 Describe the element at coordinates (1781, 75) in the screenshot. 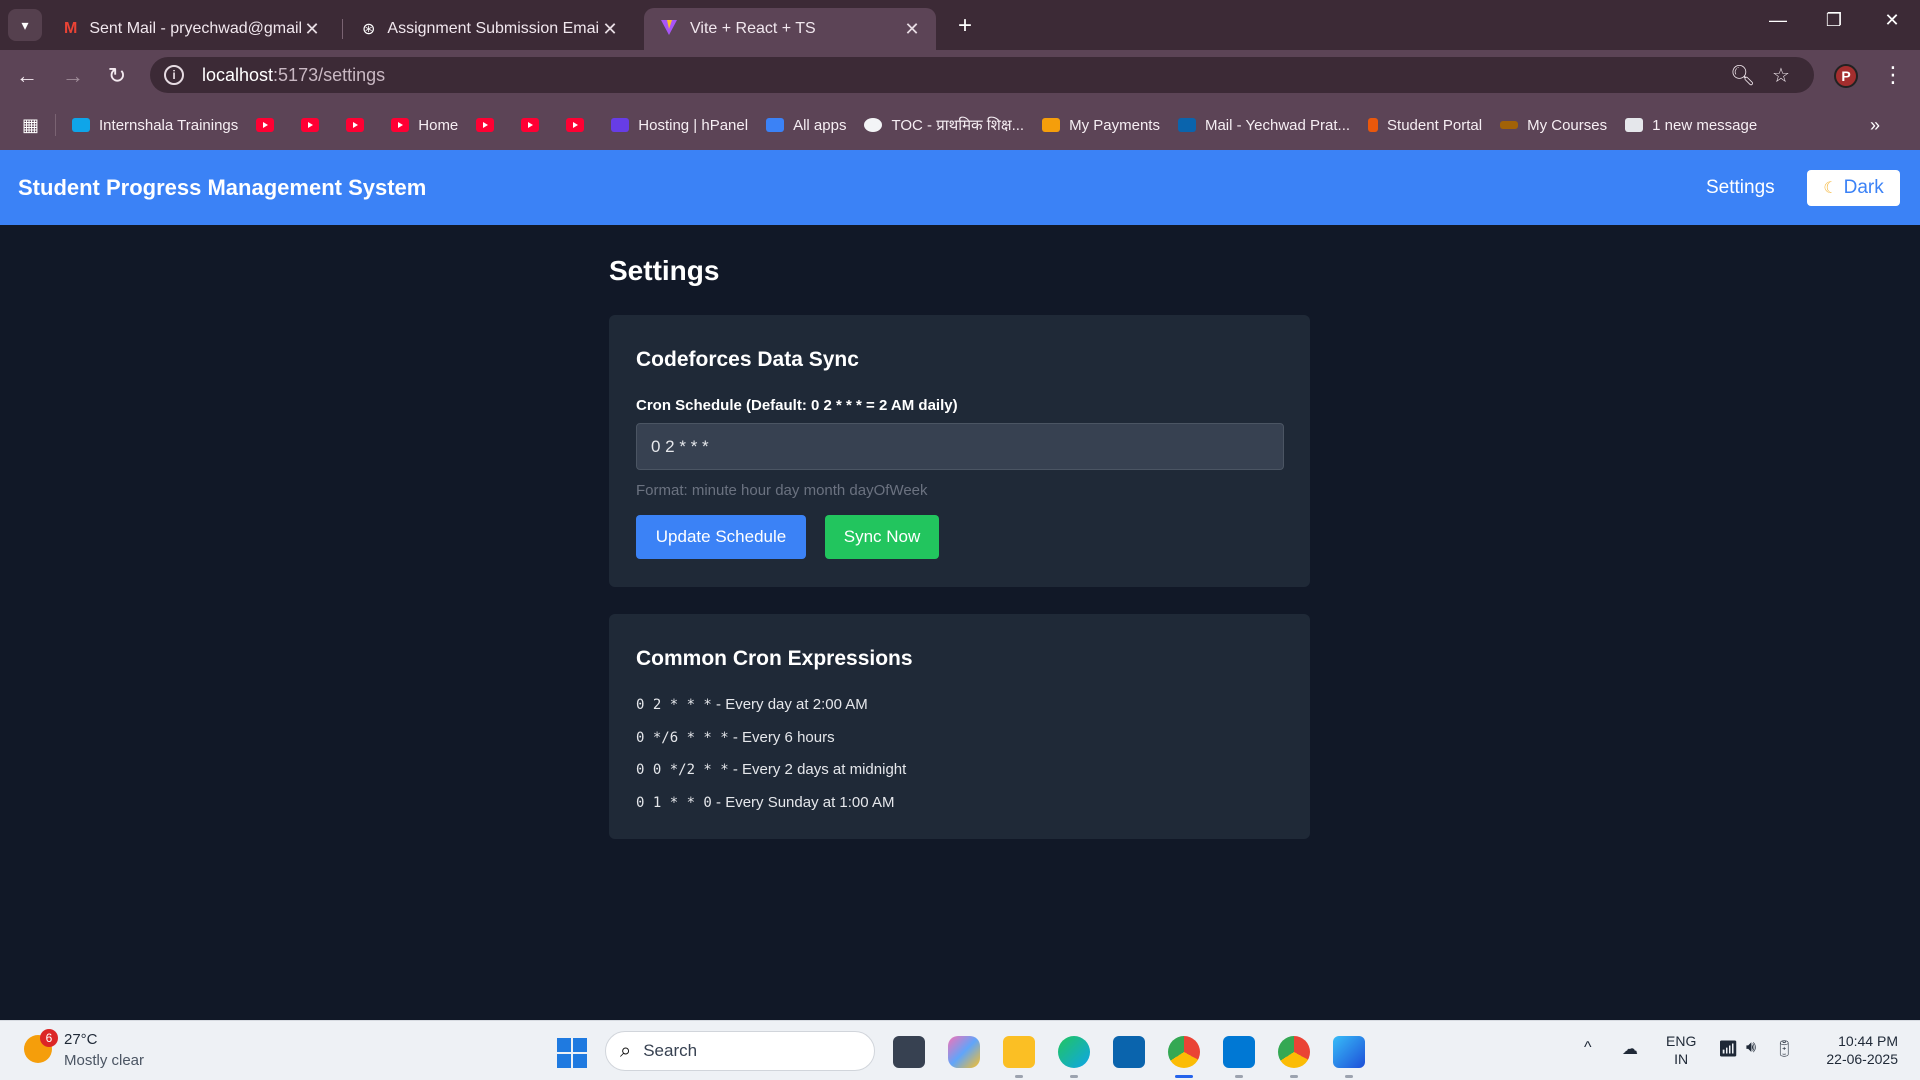

I see `bookmark-star-icon: ☆` at that location.